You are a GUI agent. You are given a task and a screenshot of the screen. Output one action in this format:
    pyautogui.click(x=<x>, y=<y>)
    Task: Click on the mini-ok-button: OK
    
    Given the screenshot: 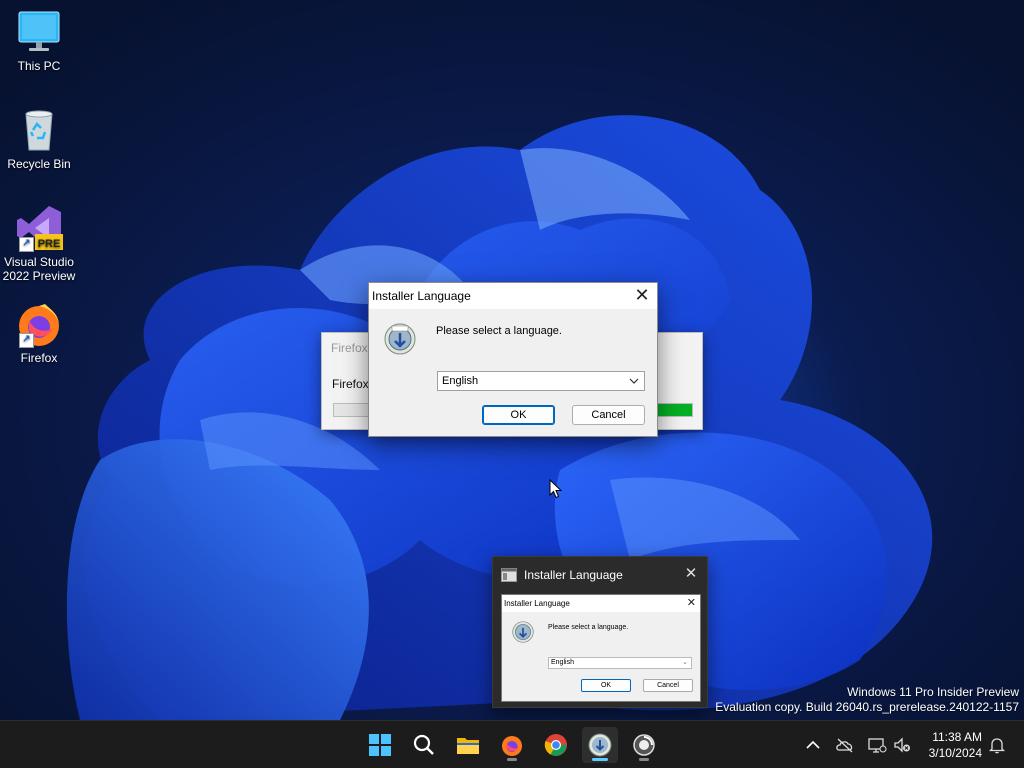 What is the action you would take?
    pyautogui.click(x=606, y=685)
    